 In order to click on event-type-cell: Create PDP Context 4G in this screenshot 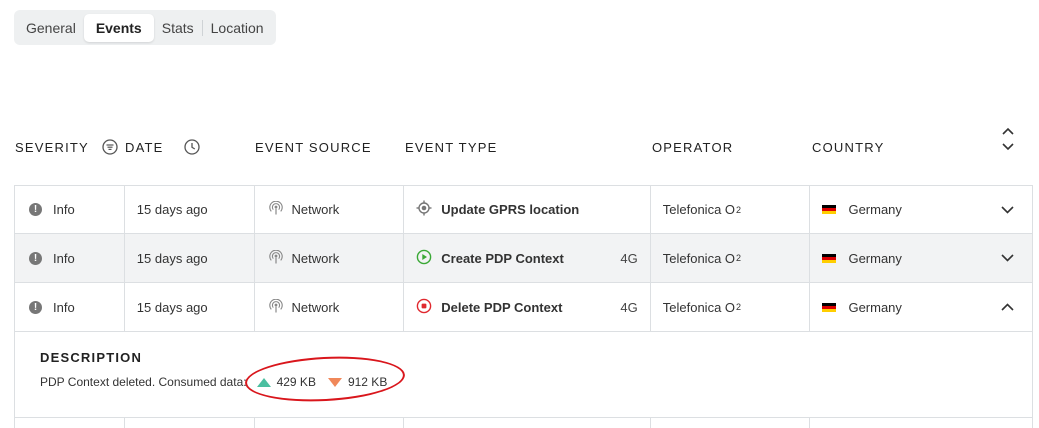, I will do `click(527, 258)`.